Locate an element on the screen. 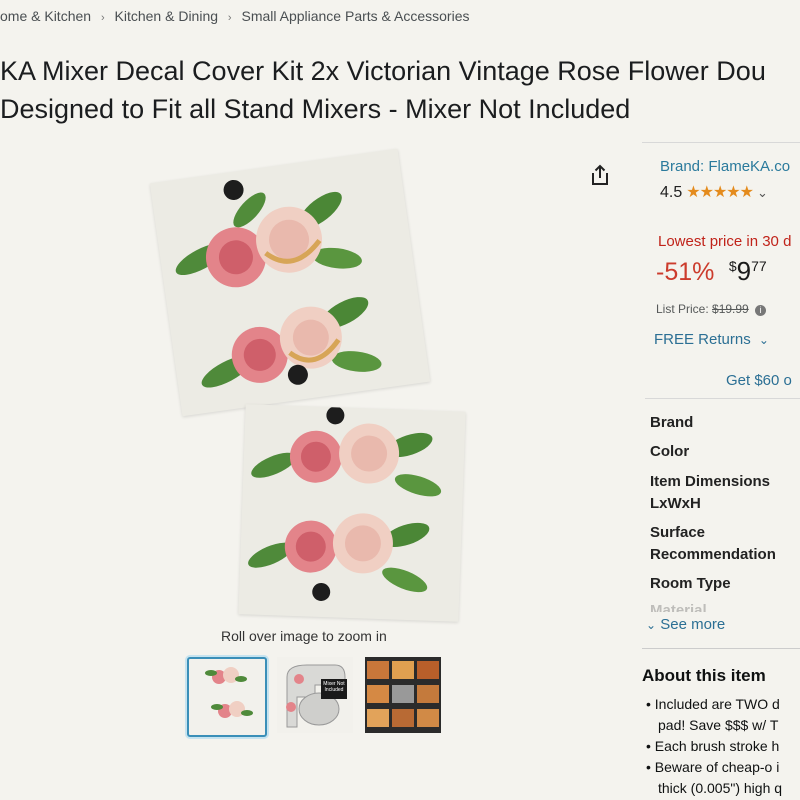  info-icon: i is located at coordinates (761, 310).